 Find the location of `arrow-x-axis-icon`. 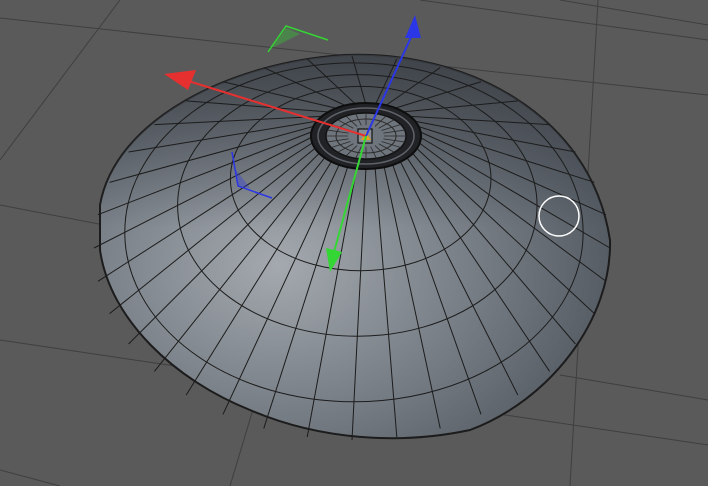

arrow-x-axis-icon is located at coordinates (180, 80).